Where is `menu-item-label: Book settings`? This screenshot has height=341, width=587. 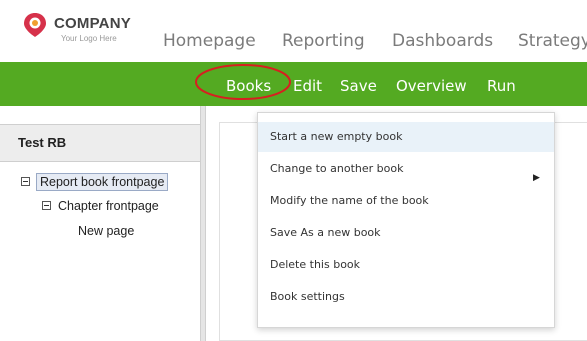 menu-item-label: Book settings is located at coordinates (307, 296).